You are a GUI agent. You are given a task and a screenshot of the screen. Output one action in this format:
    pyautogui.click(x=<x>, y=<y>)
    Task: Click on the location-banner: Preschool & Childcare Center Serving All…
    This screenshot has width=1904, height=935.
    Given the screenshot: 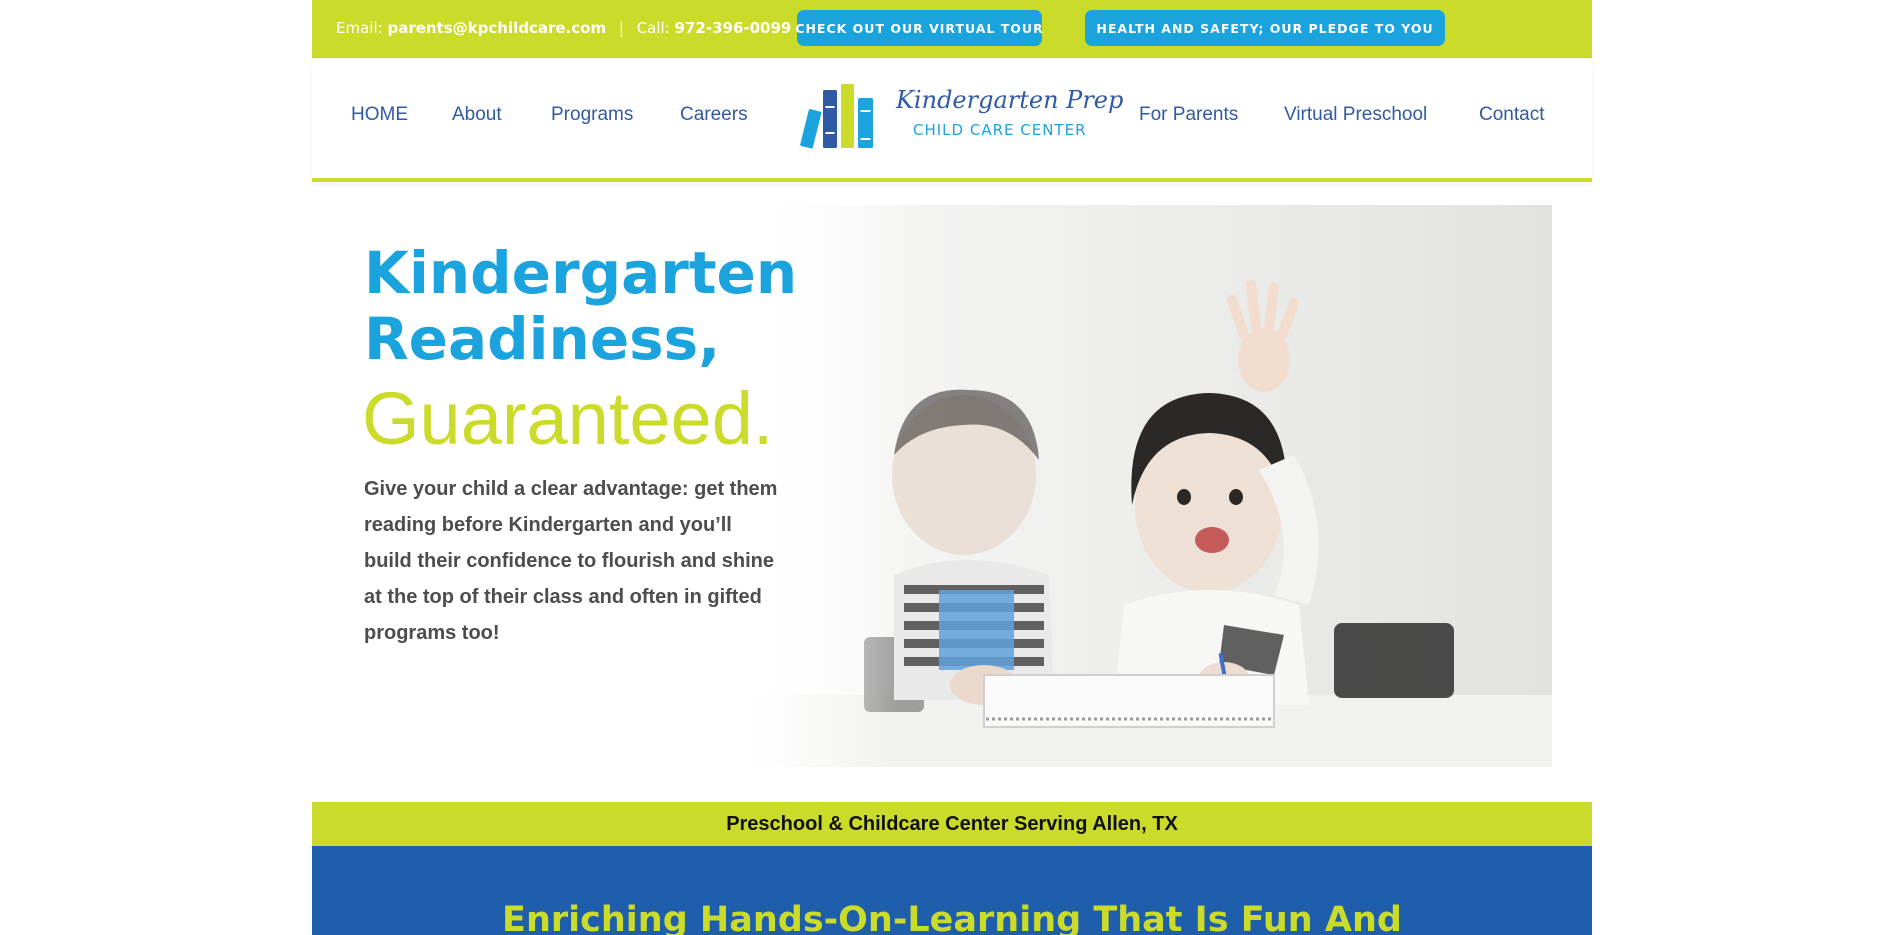 What is the action you would take?
    pyautogui.click(x=952, y=824)
    